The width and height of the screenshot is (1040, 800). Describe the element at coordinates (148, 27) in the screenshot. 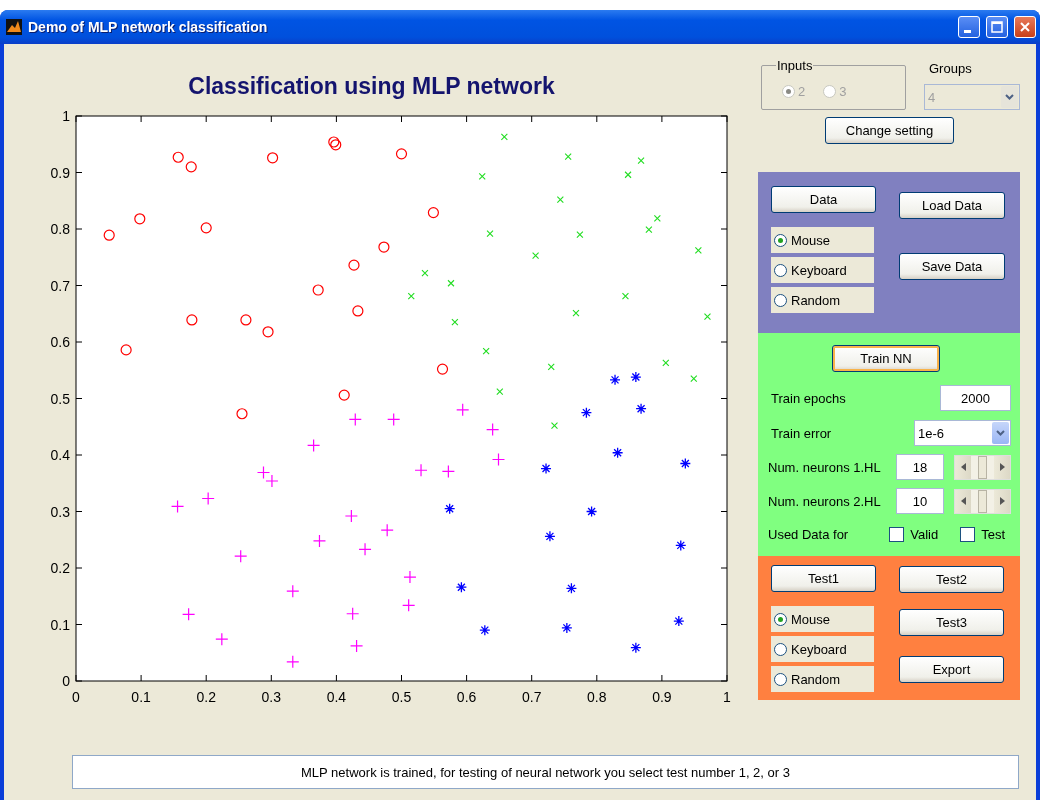

I see `window-title: Demo of MLP network classification` at that location.